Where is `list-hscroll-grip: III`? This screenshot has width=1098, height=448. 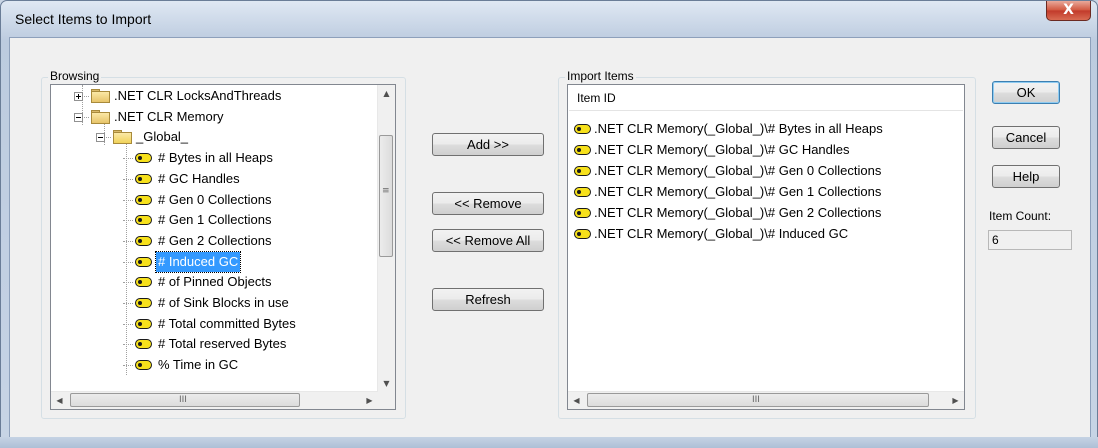
list-hscroll-grip: III is located at coordinates (756, 400).